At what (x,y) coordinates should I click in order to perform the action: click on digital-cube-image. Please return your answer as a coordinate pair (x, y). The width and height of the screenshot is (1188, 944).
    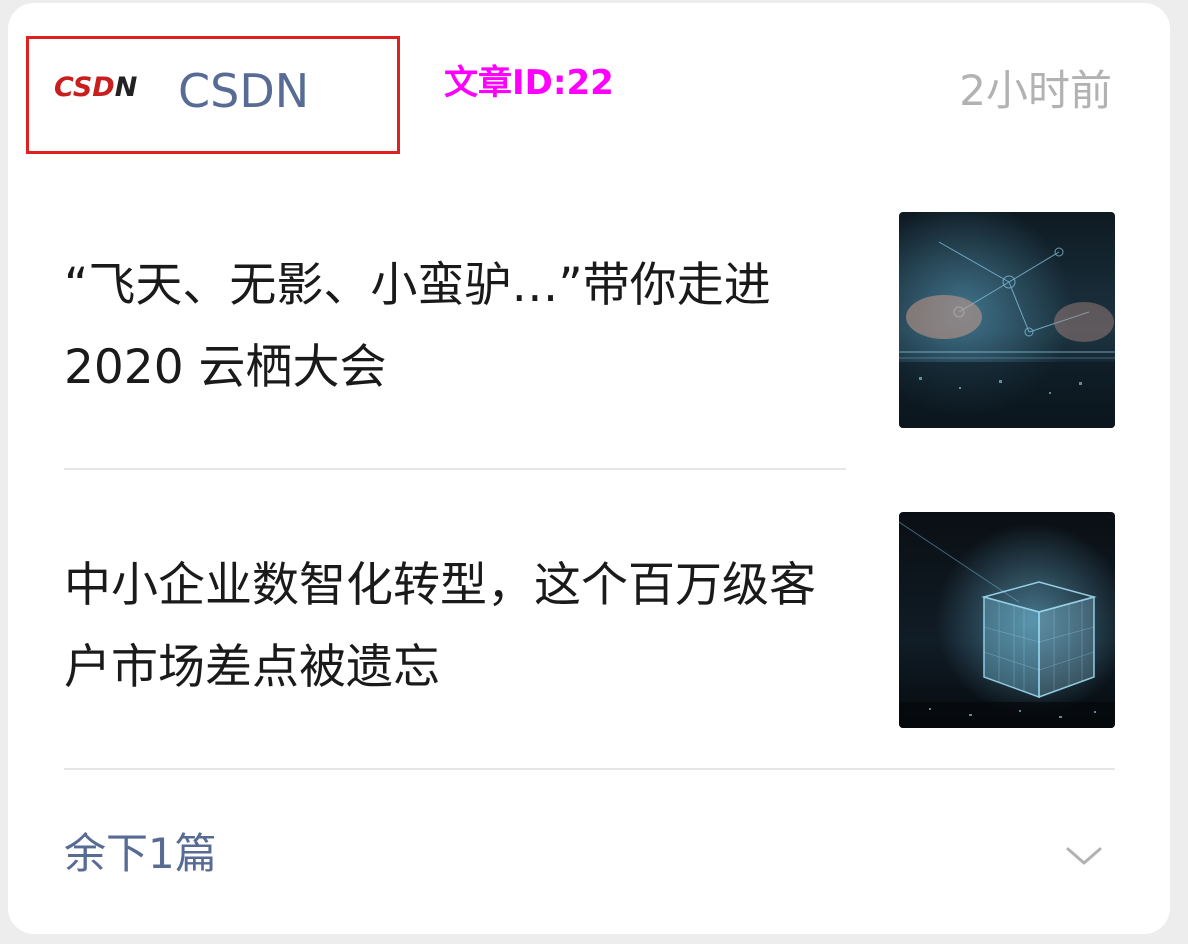
    Looking at the image, I should click on (1007, 620).